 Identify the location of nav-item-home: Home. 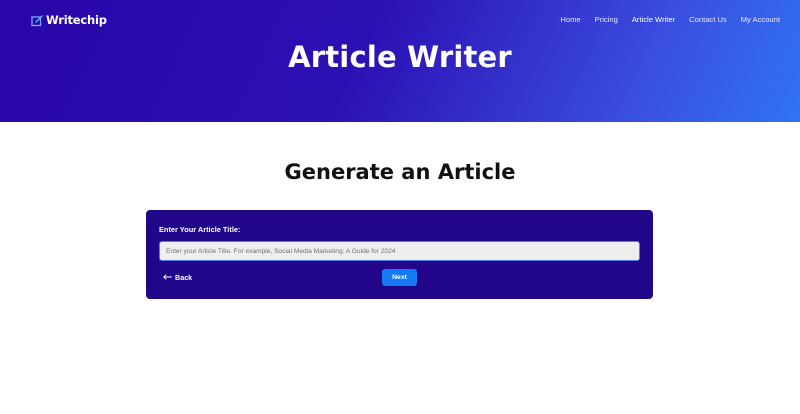
(570, 19).